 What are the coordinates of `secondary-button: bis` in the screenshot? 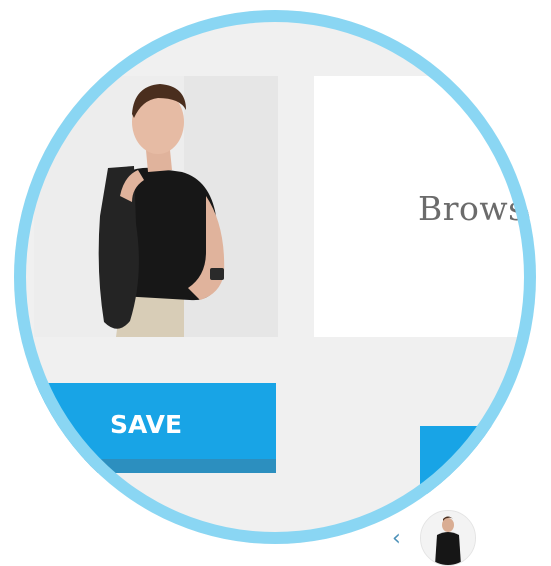 It's located at (478, 460).